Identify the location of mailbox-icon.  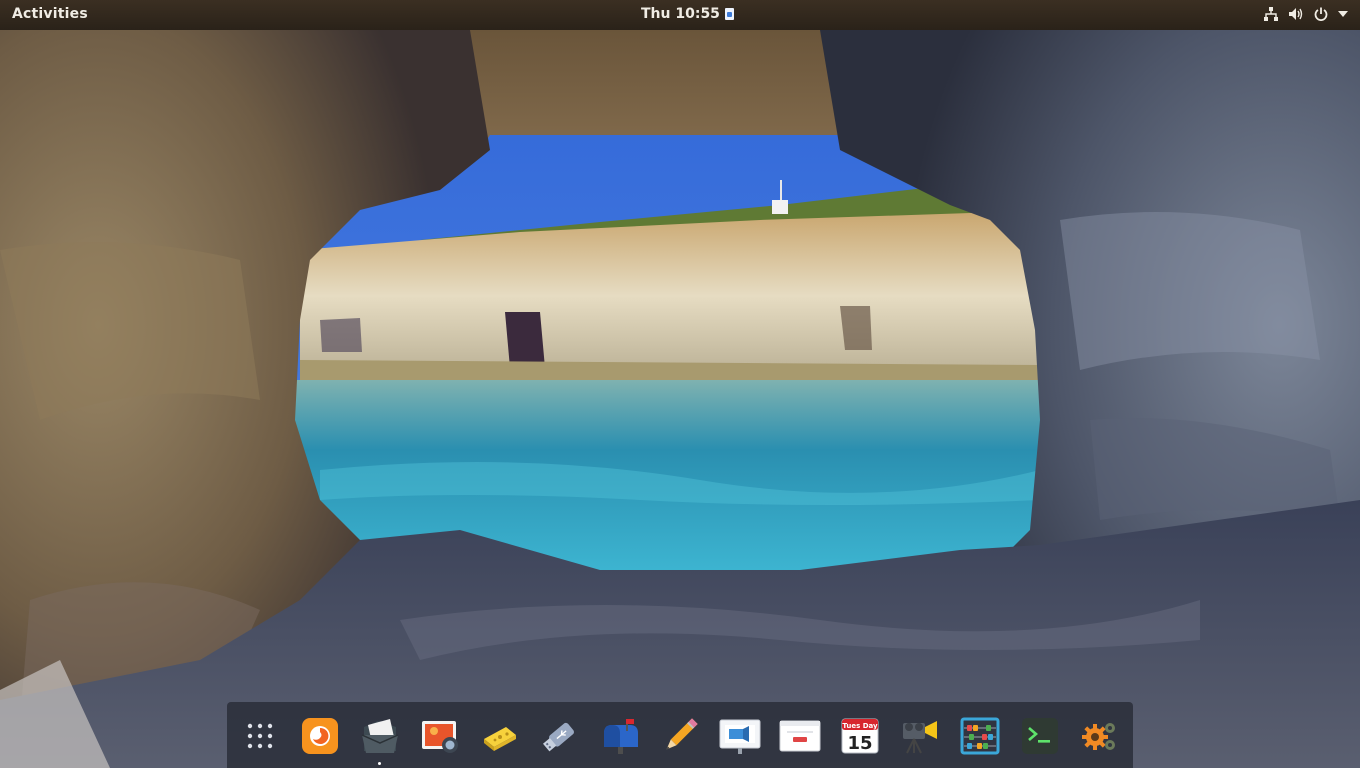
(621, 736).